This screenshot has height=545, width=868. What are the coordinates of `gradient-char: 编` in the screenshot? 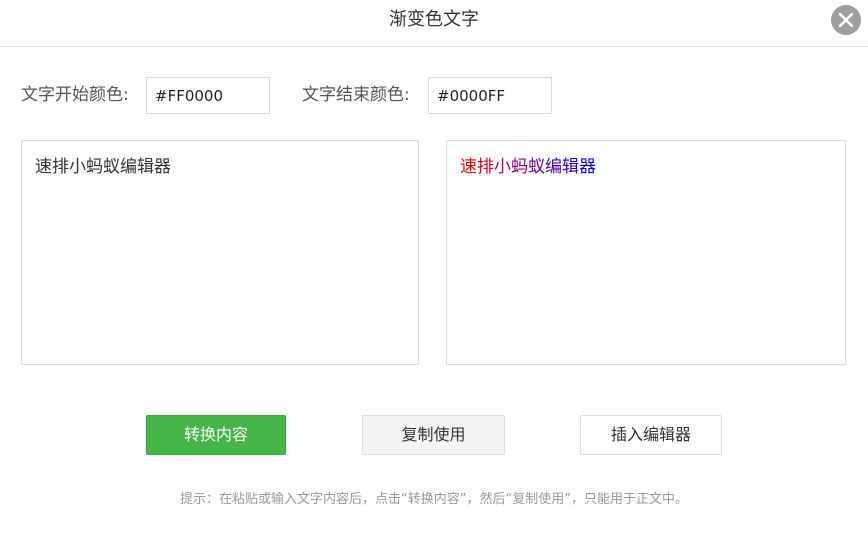 It's located at (553, 167).